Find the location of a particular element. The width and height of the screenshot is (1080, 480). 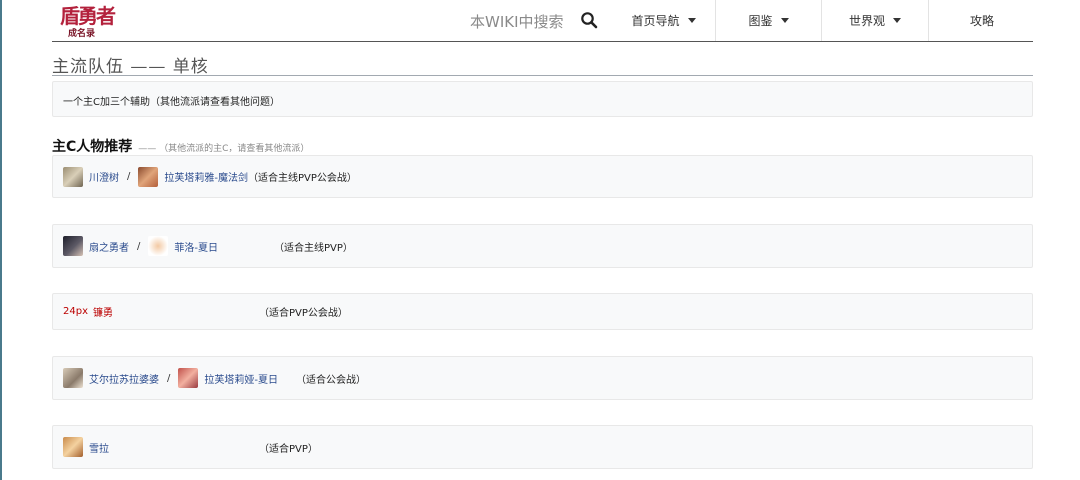

nav-worldview: 世界观 is located at coordinates (874, 20).